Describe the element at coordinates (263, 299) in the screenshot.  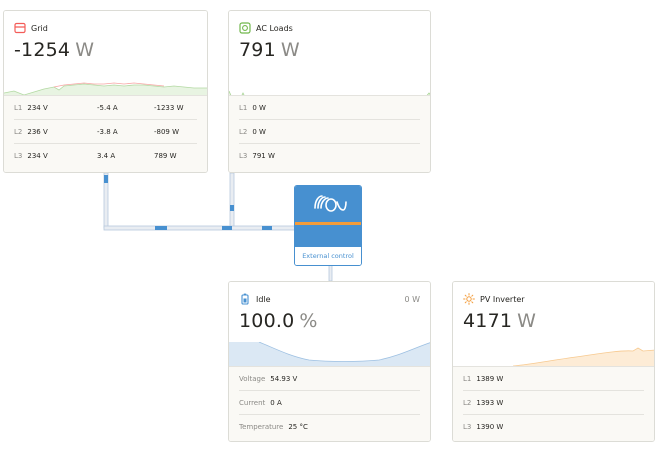
I see `battery-state: Idle` at that location.